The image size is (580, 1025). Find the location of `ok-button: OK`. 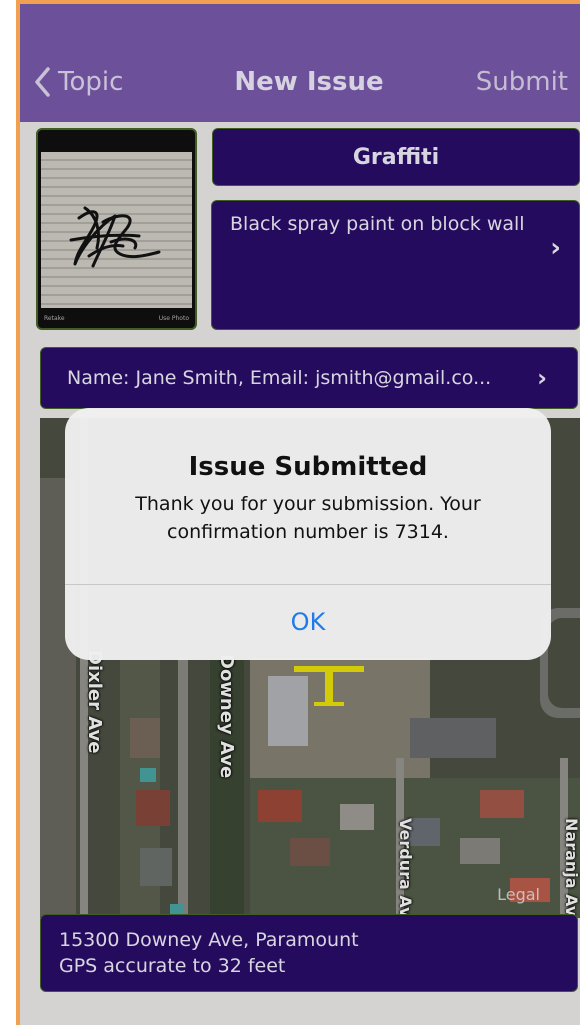

ok-button: OK is located at coordinates (308, 622).